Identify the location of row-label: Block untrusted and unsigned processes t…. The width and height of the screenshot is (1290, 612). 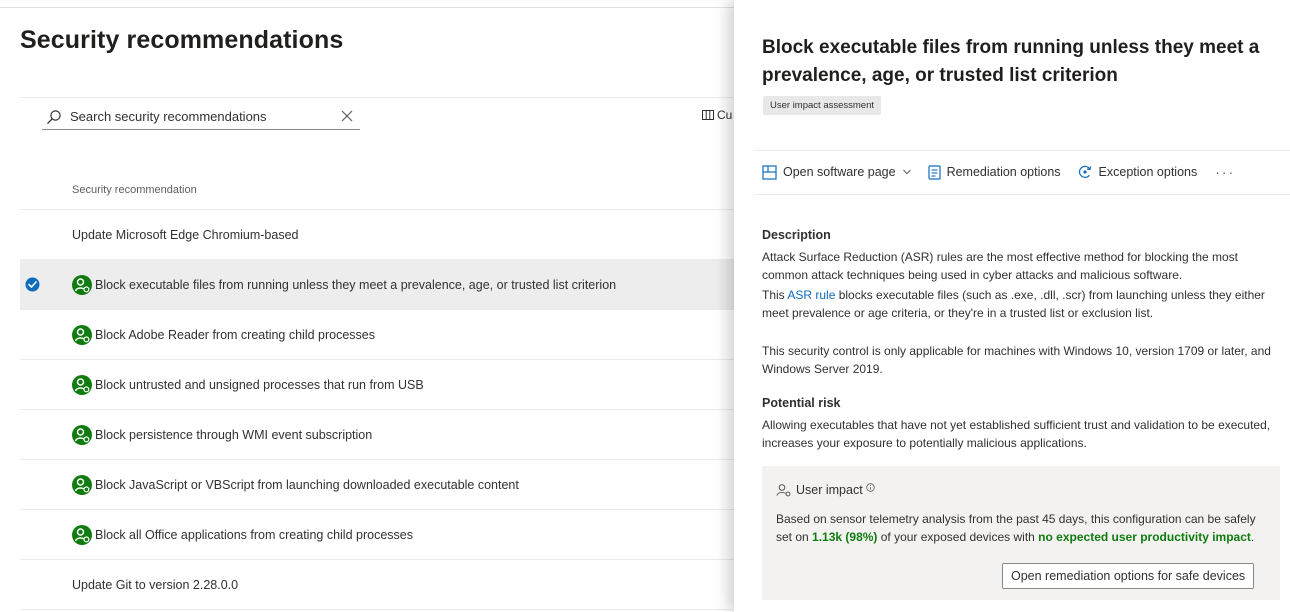
(259, 385).